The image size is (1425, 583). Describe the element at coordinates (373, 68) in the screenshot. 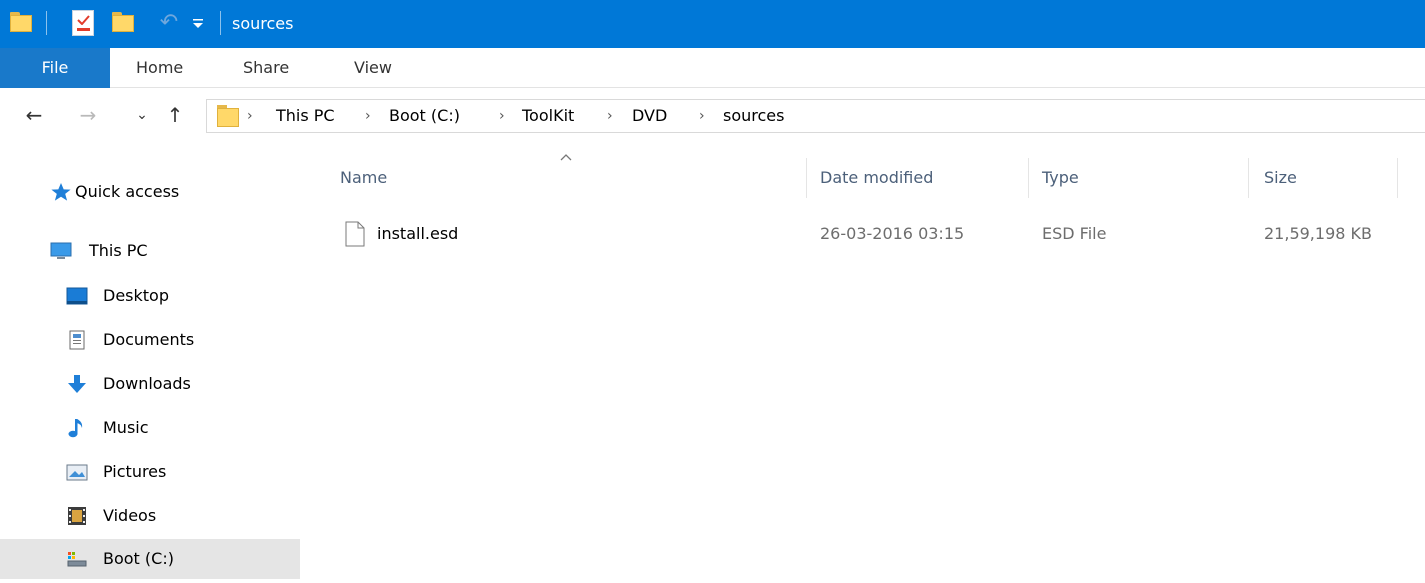

I see `tab-view: View` at that location.